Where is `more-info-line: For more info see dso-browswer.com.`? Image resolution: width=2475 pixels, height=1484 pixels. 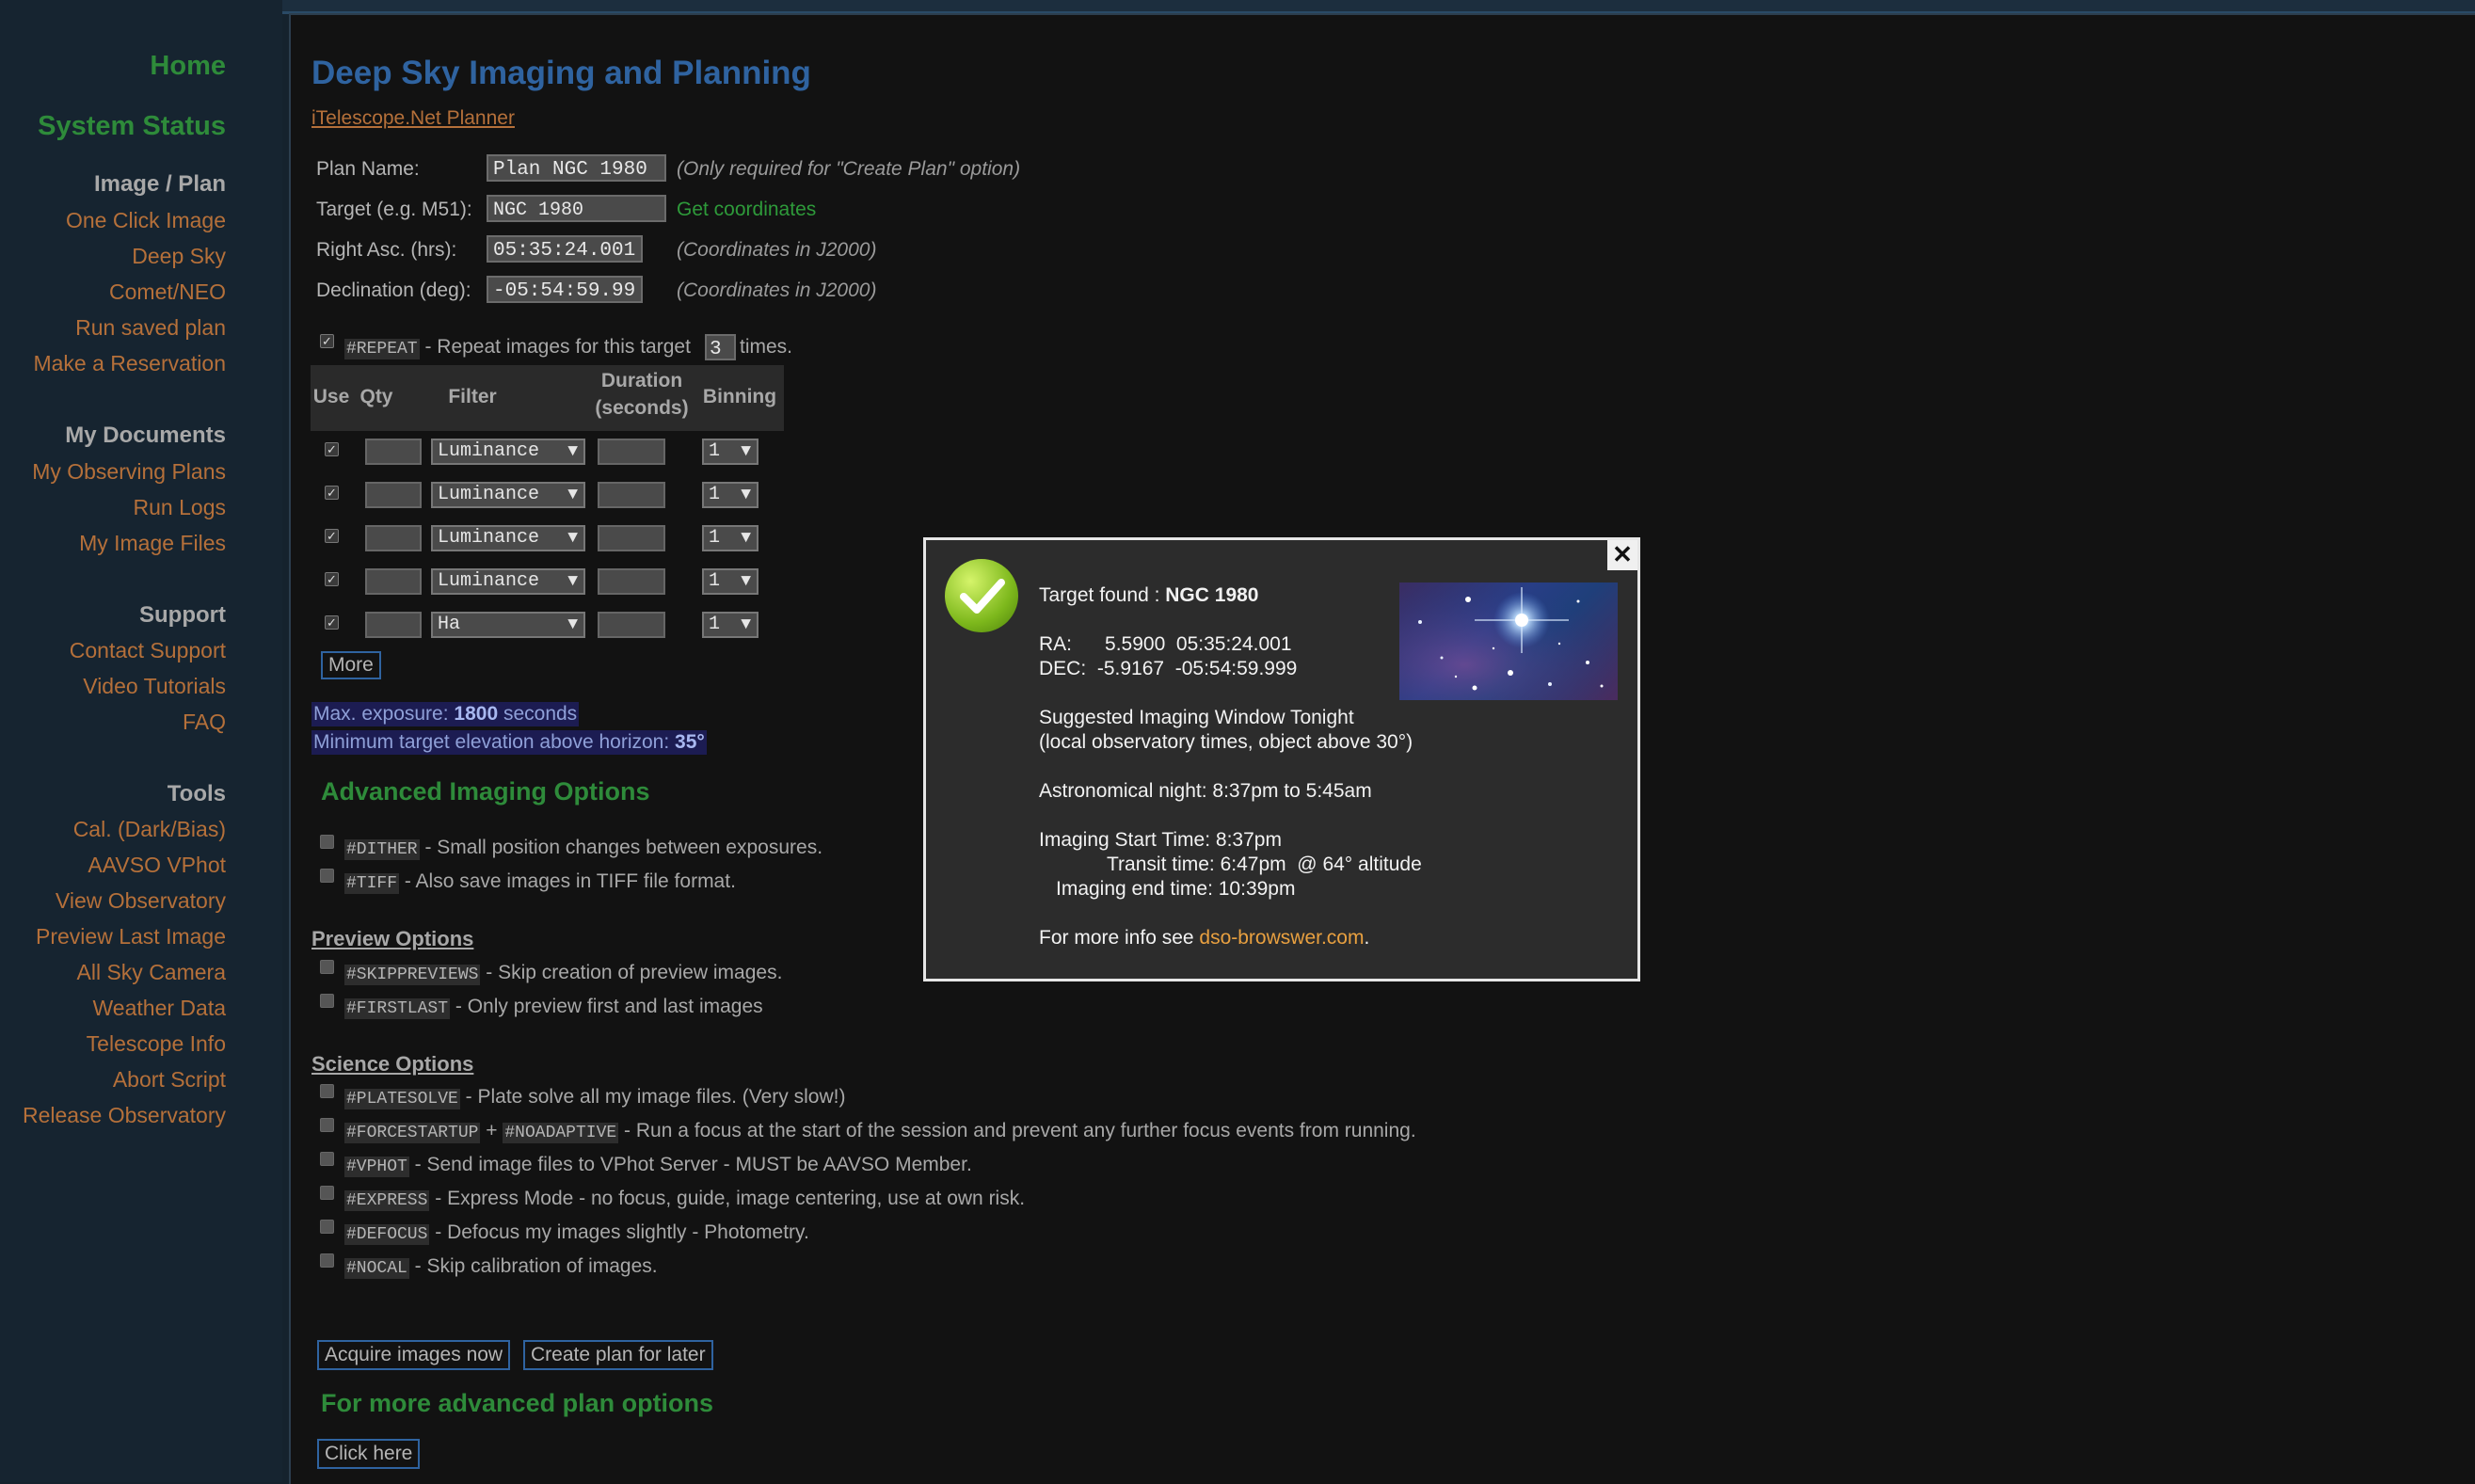 more-info-line: For more info see dso-browswer.com. is located at coordinates (1204, 938).